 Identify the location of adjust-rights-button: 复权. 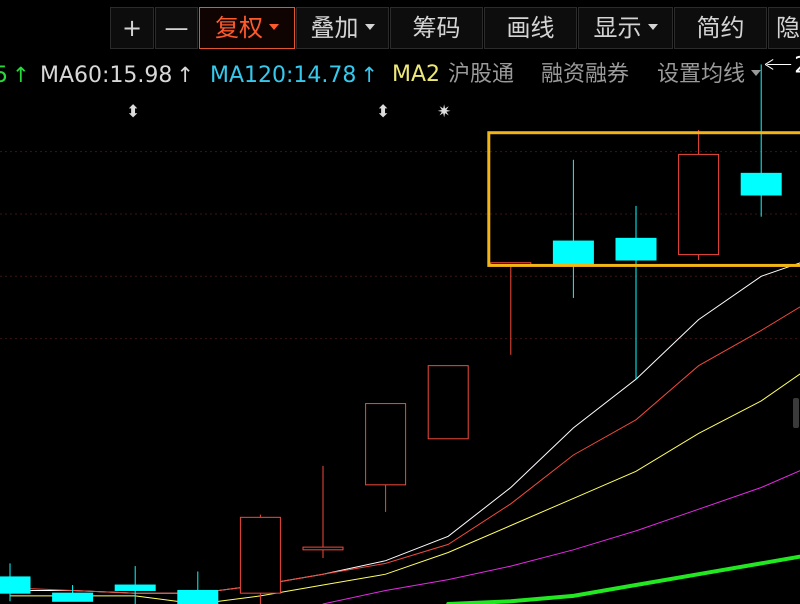
(247, 28).